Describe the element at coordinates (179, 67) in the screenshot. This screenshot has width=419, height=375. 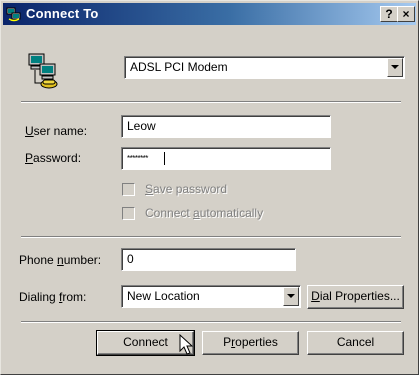
I see `device-value: ADSL PCI Modem` at that location.